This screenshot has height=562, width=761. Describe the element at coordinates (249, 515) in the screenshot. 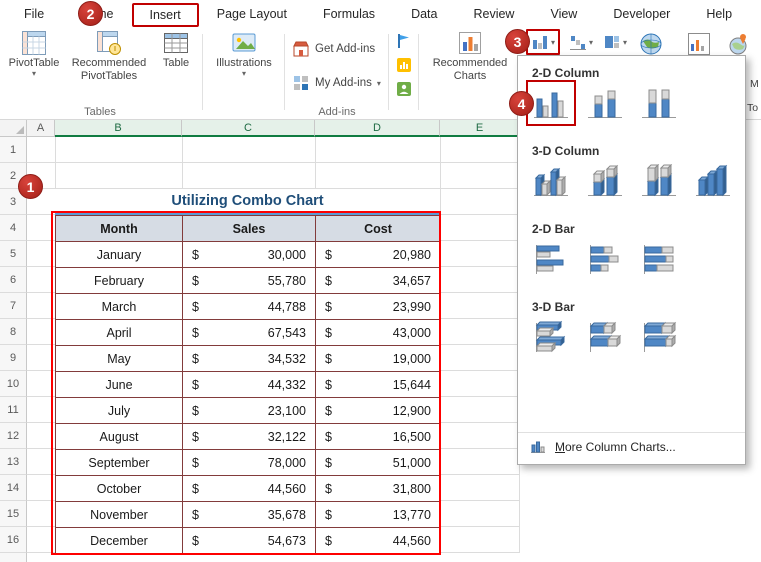

I see `cell-sales: $35,678` at that location.